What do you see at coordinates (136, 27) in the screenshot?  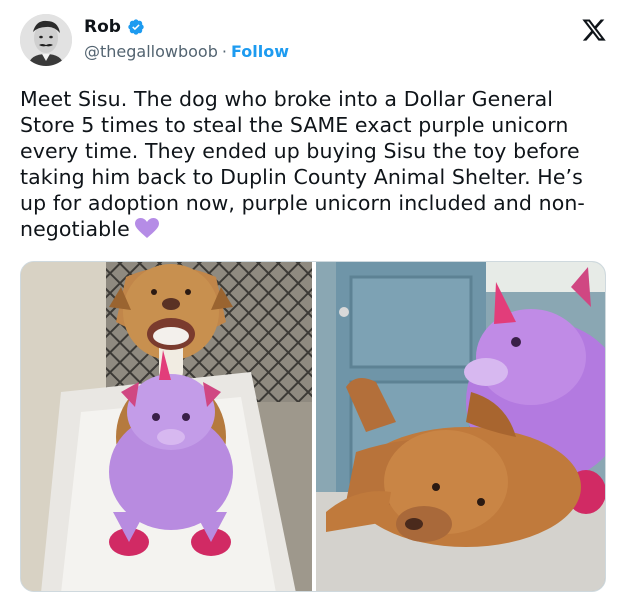 I see `verified-badge-icon` at bounding box center [136, 27].